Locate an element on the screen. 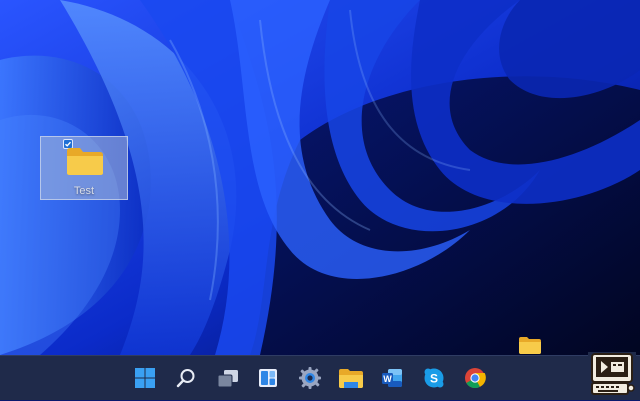 The height and width of the screenshot is (401, 640). skype-icon: S is located at coordinates (434, 378).